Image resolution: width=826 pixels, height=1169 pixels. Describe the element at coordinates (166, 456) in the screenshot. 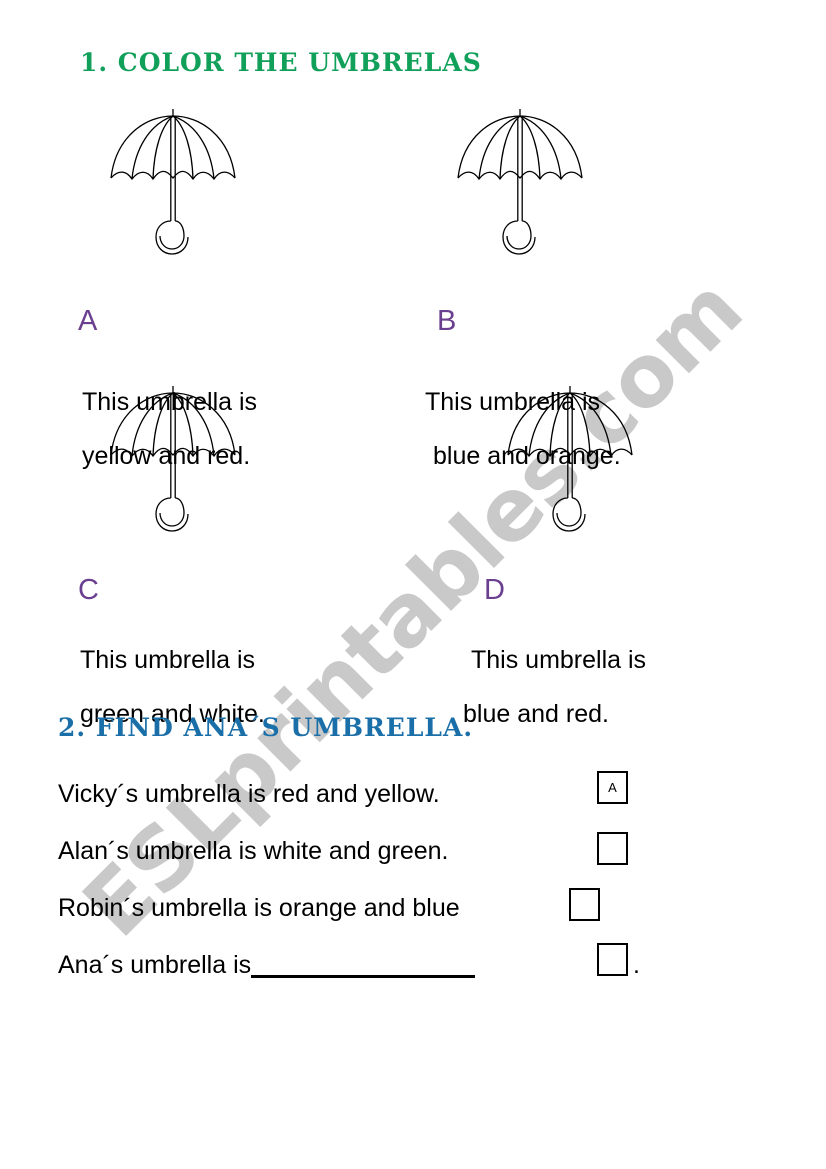

I see `caption-line-2: yellow and red.` at that location.